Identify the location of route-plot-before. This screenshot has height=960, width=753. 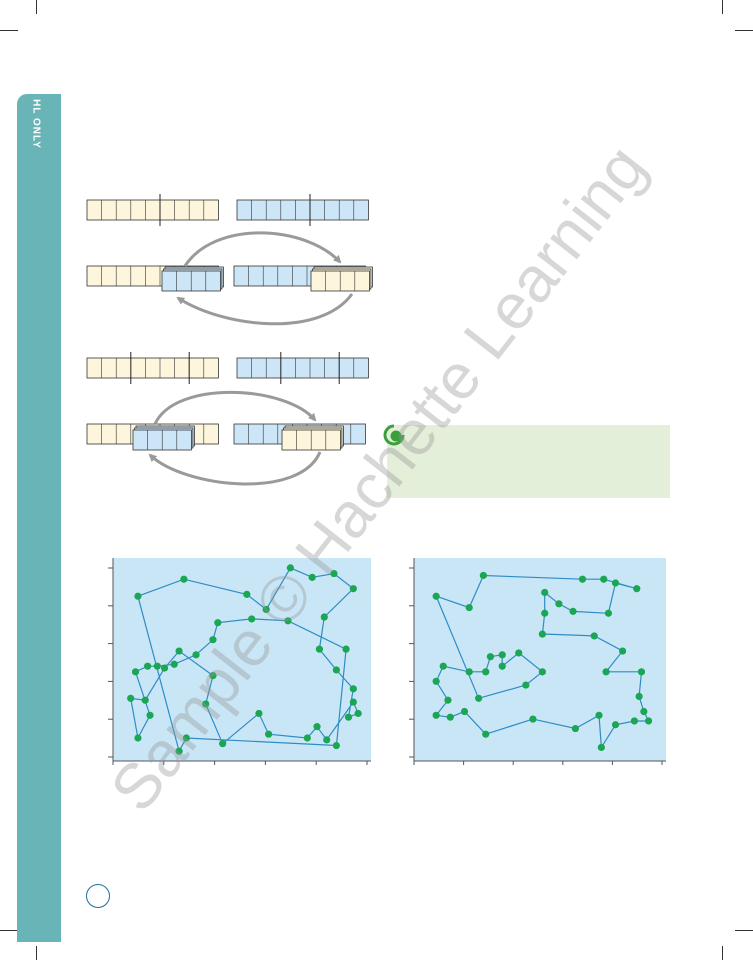
(239, 661).